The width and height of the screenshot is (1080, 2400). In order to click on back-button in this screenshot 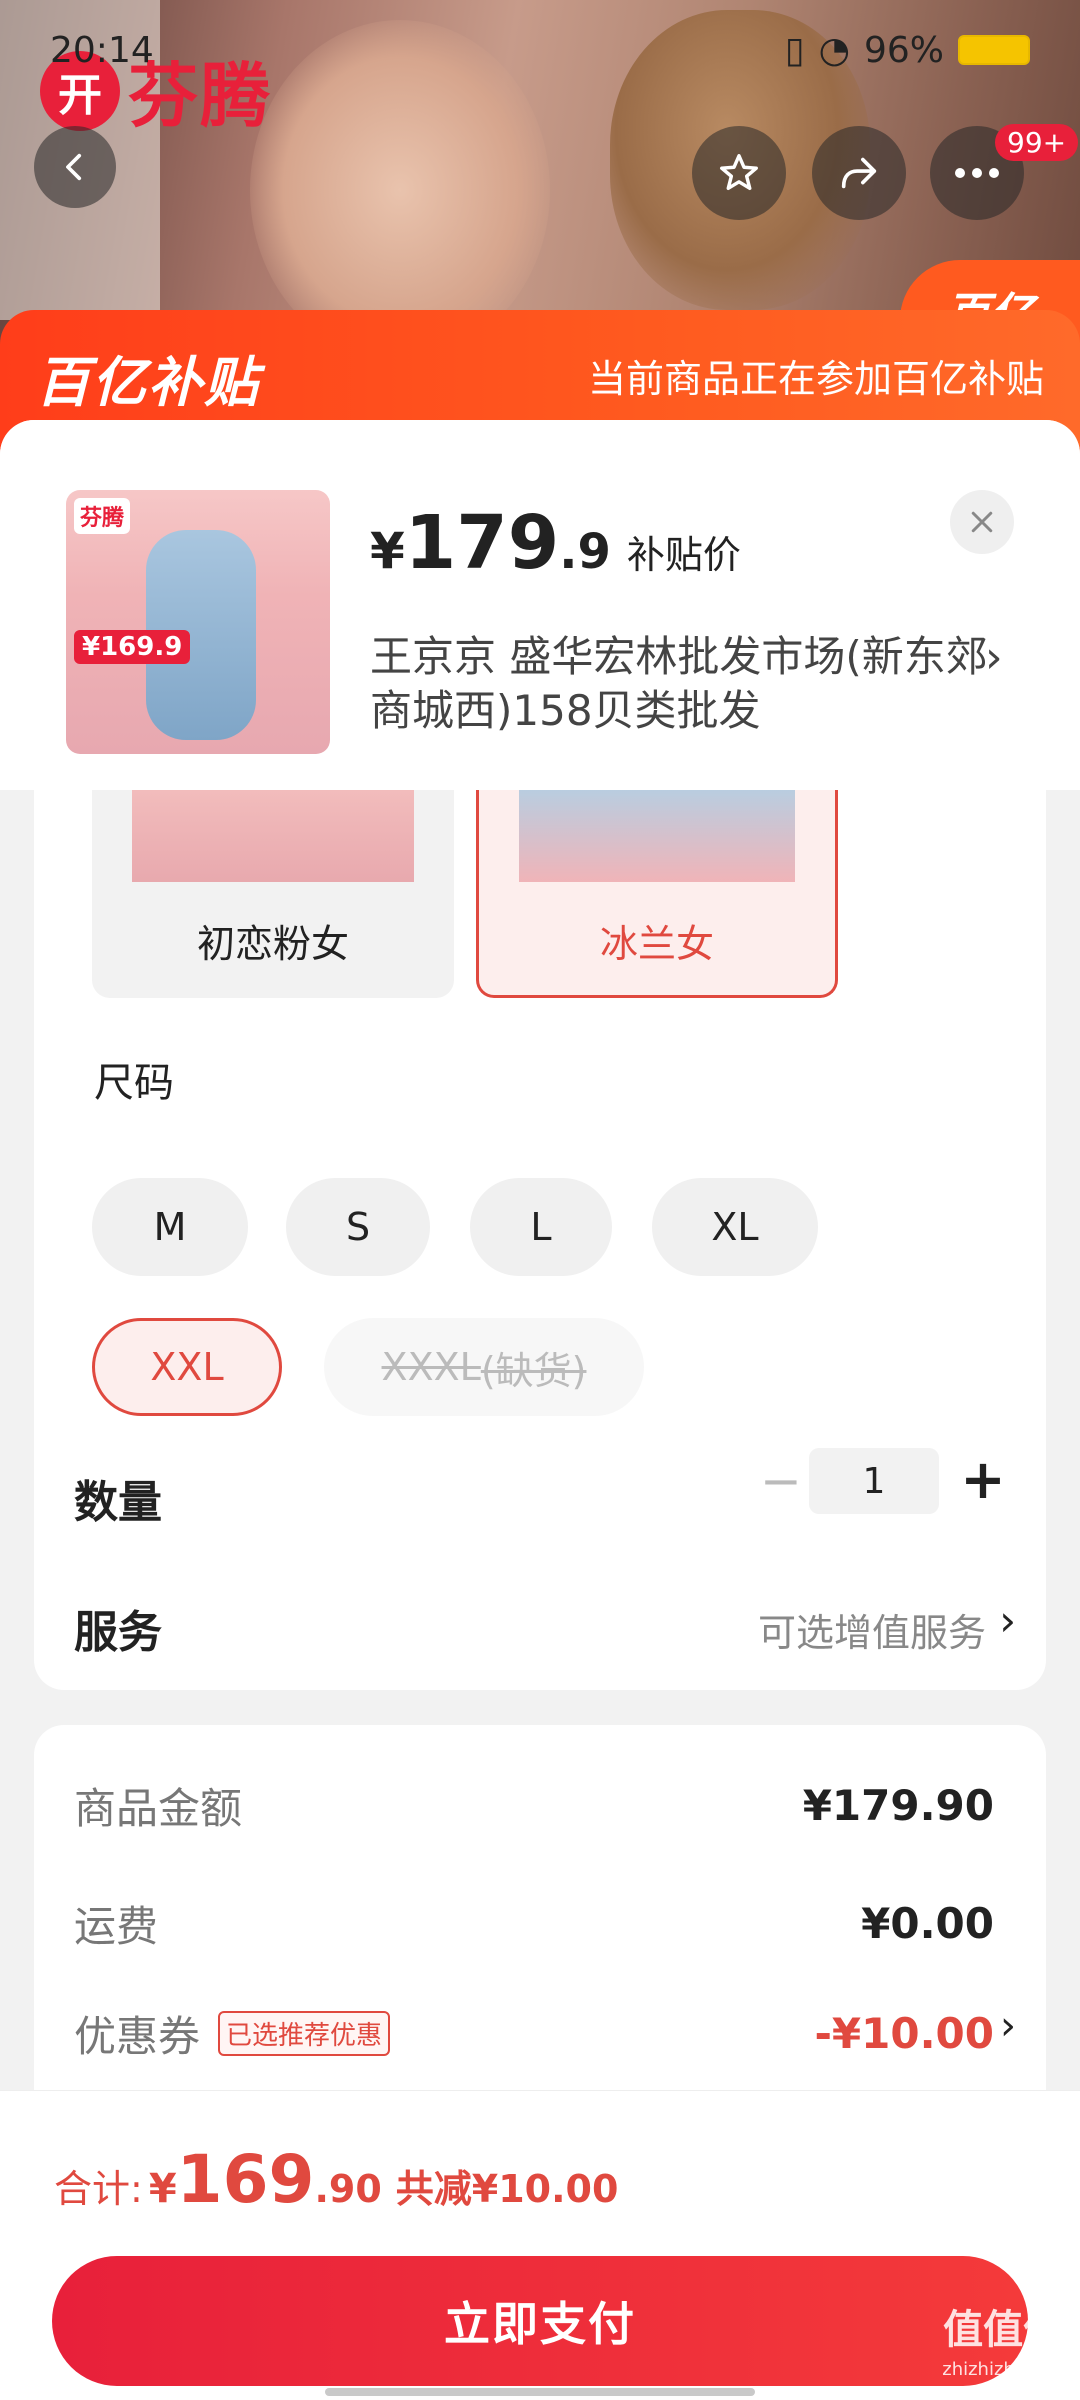, I will do `click(75, 167)`.